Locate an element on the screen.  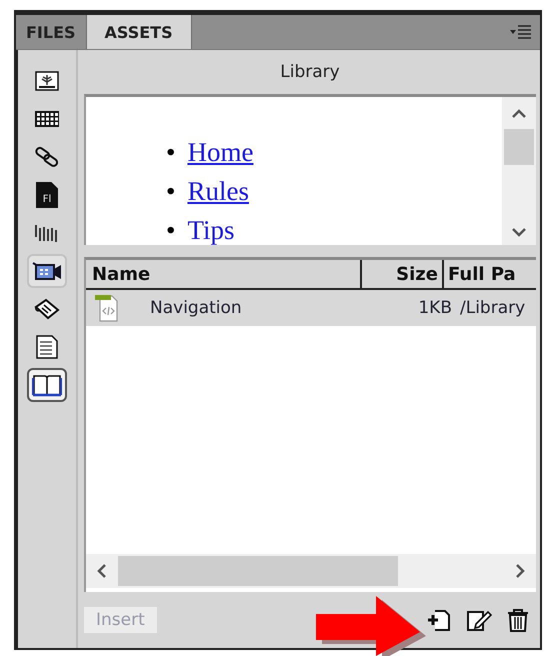
vertical-scrollbar is located at coordinates (519, 171).